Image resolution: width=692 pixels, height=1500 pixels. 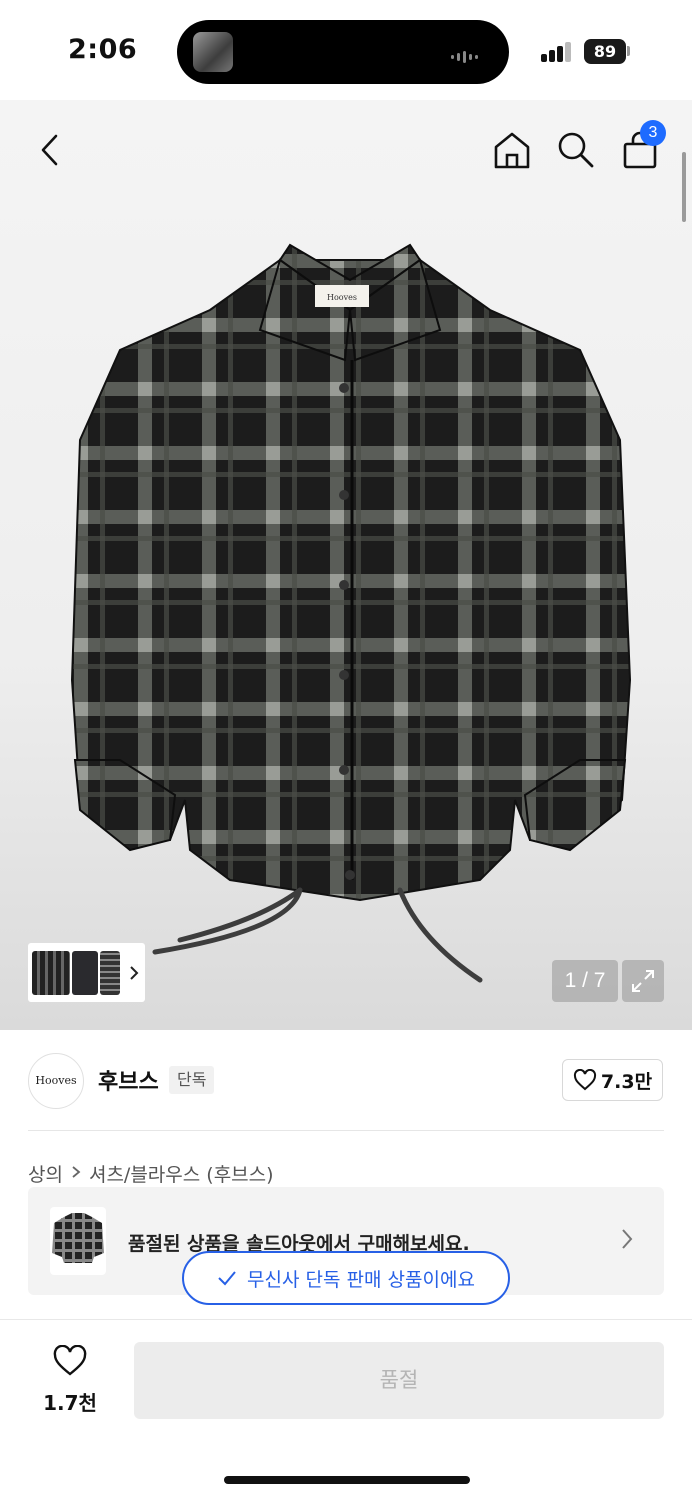 What do you see at coordinates (45, 1173) in the screenshot?
I see `breadcrumb-item-top: 상의` at bounding box center [45, 1173].